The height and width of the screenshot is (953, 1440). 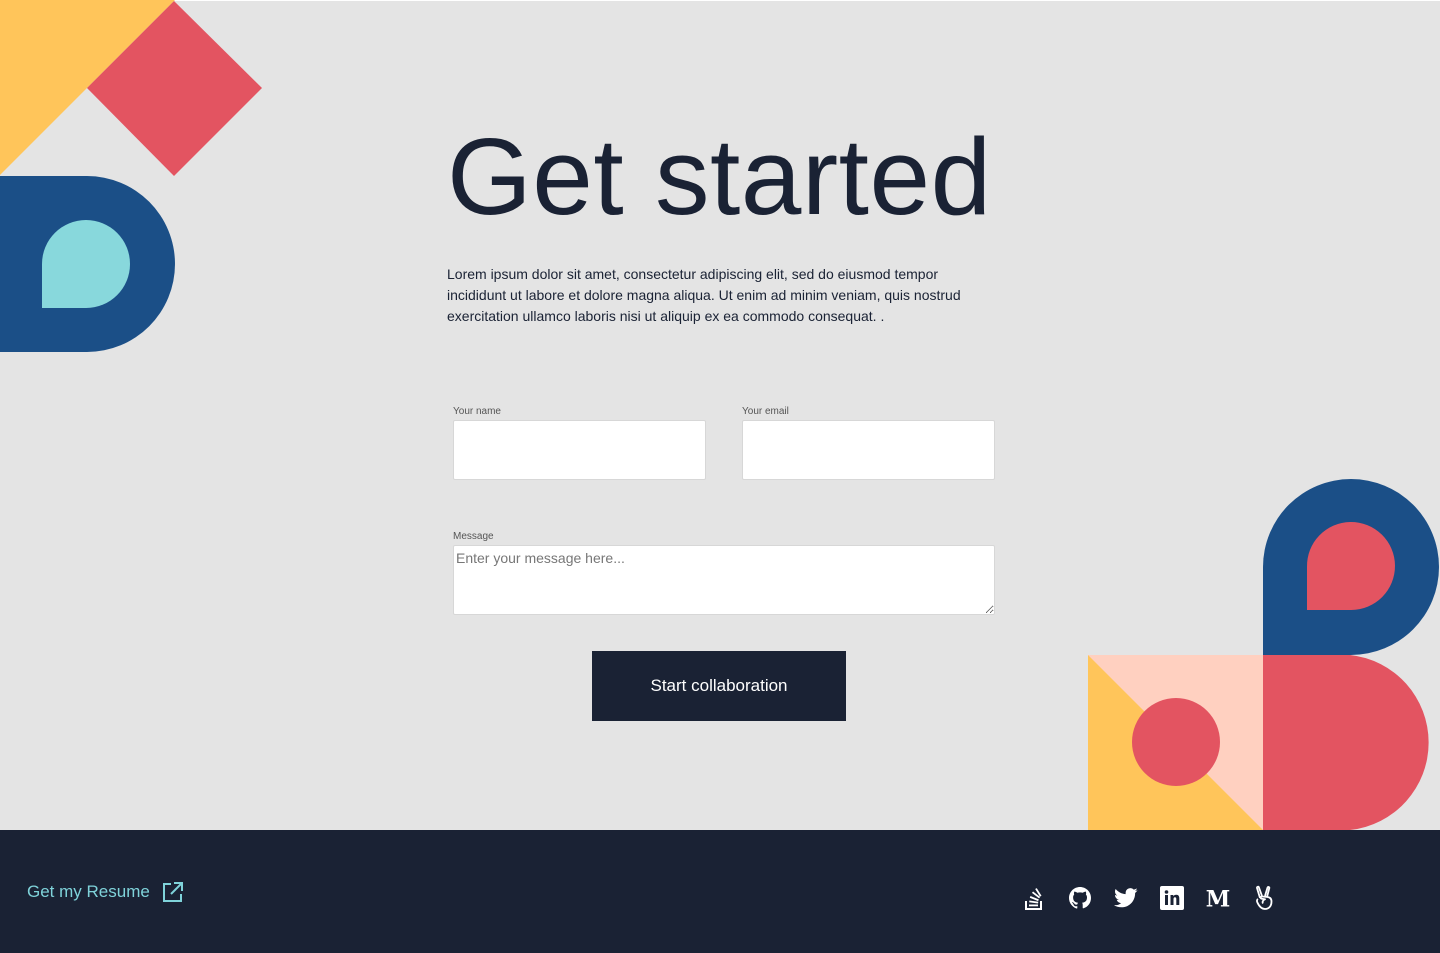 I want to click on angellist-icon, so click(x=1264, y=898).